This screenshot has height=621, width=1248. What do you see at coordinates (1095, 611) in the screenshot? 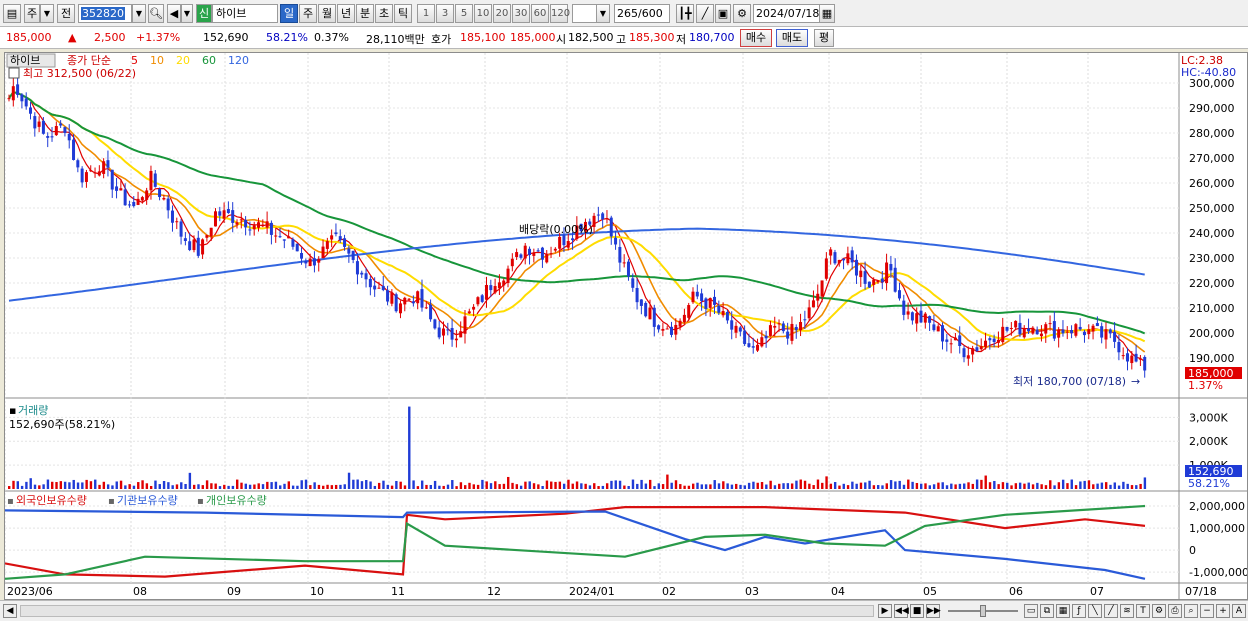
I see `line-tool-icon: ╲` at bounding box center [1095, 611].